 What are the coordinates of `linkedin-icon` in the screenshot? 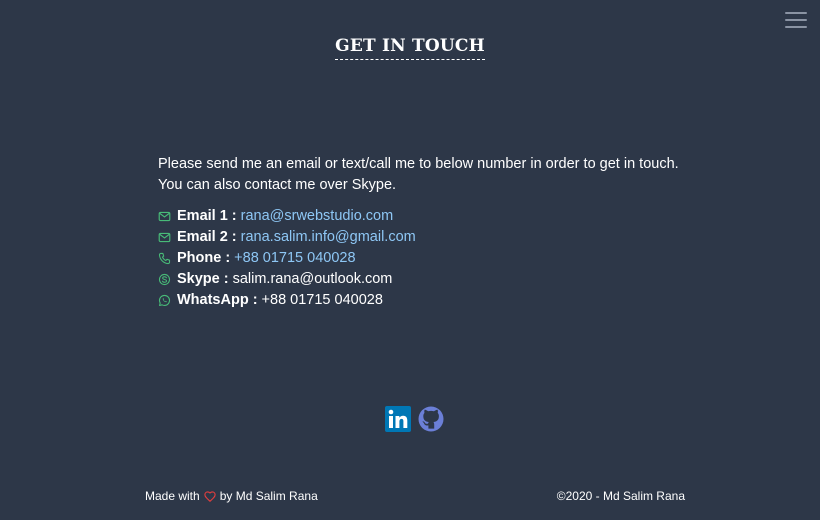 It's located at (398, 419).